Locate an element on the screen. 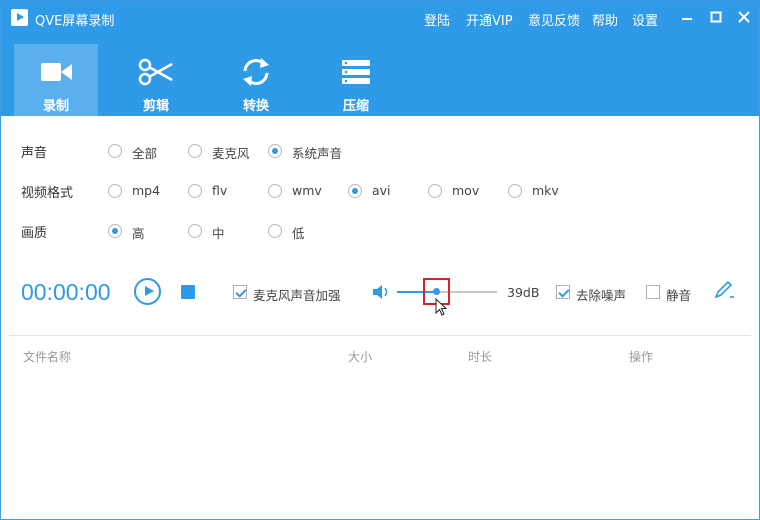  volume-db-value: 39dB is located at coordinates (523, 292).